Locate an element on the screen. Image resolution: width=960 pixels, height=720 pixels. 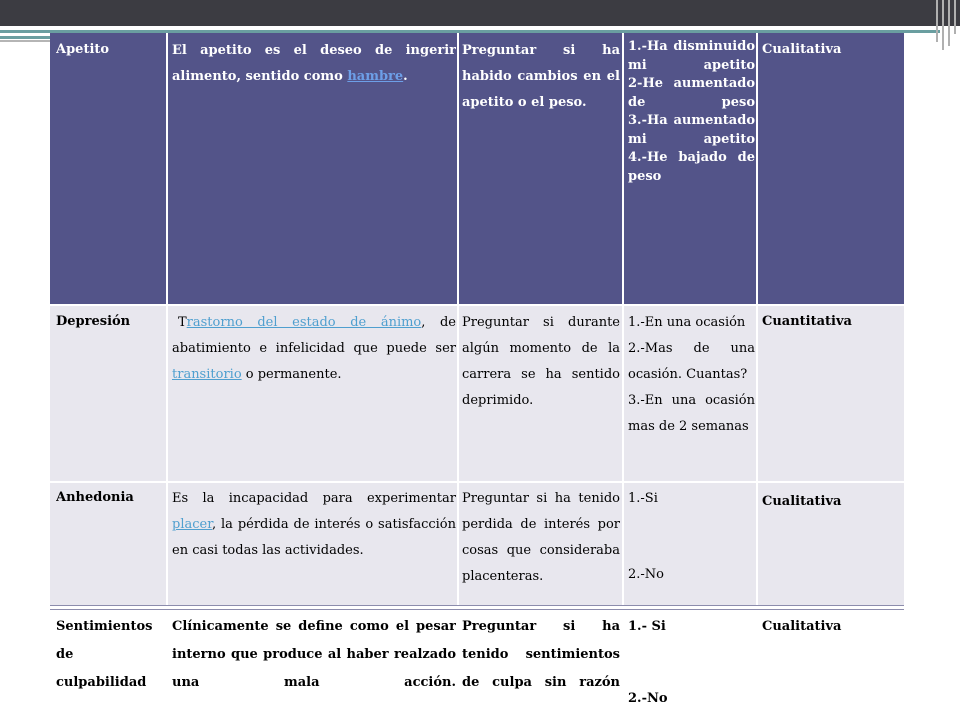
option-item: 1.-Si is located at coordinates (643, 498).